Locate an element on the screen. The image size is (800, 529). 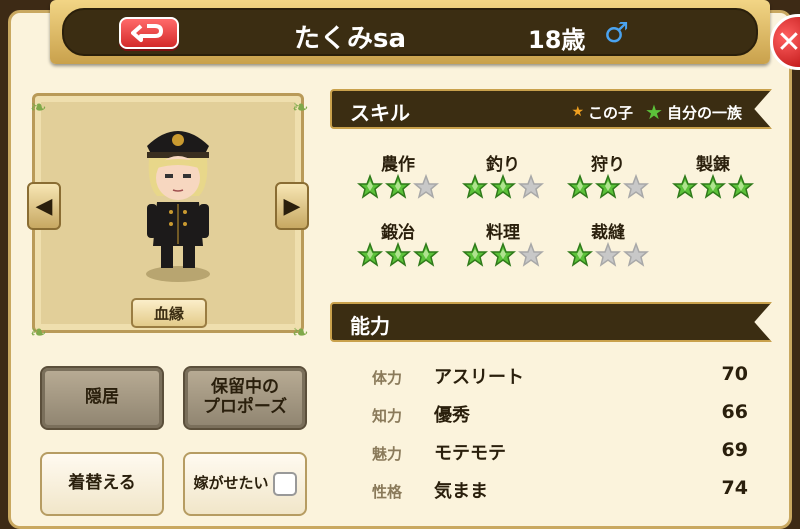
change-clothes-button: 着替える is located at coordinates (102, 484).